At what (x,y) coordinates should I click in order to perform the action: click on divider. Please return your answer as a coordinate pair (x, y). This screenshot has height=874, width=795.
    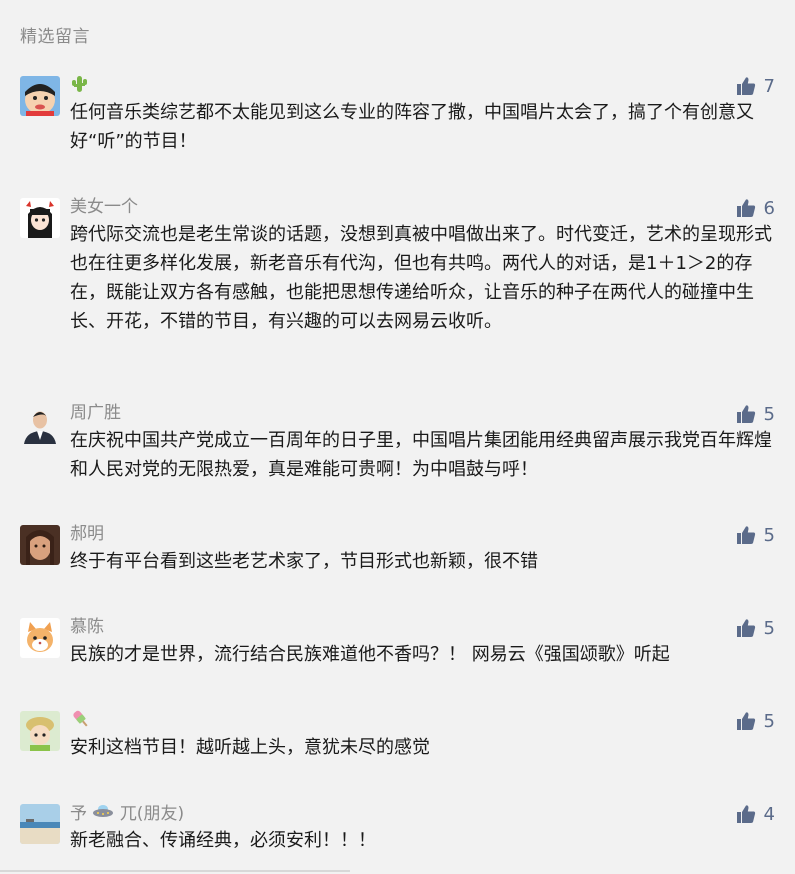
    Looking at the image, I should click on (175, 871).